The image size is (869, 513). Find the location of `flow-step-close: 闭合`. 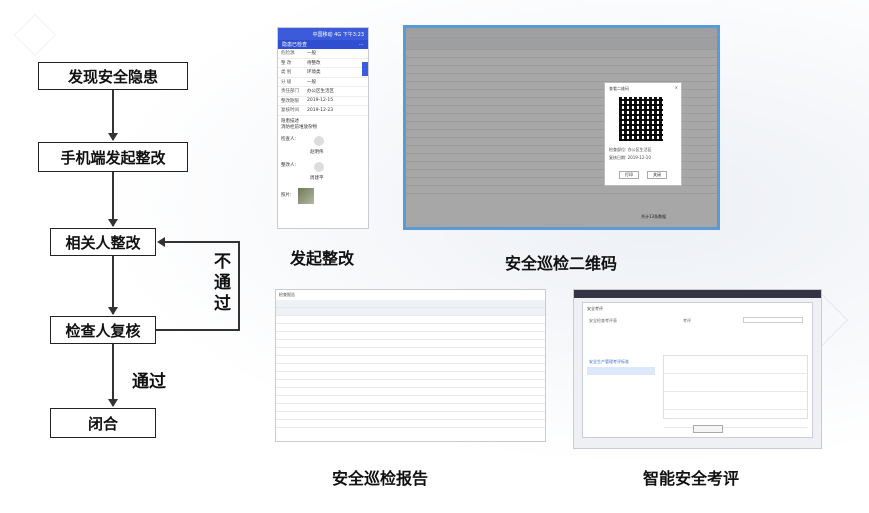

flow-step-close: 闭合 is located at coordinates (103, 423).